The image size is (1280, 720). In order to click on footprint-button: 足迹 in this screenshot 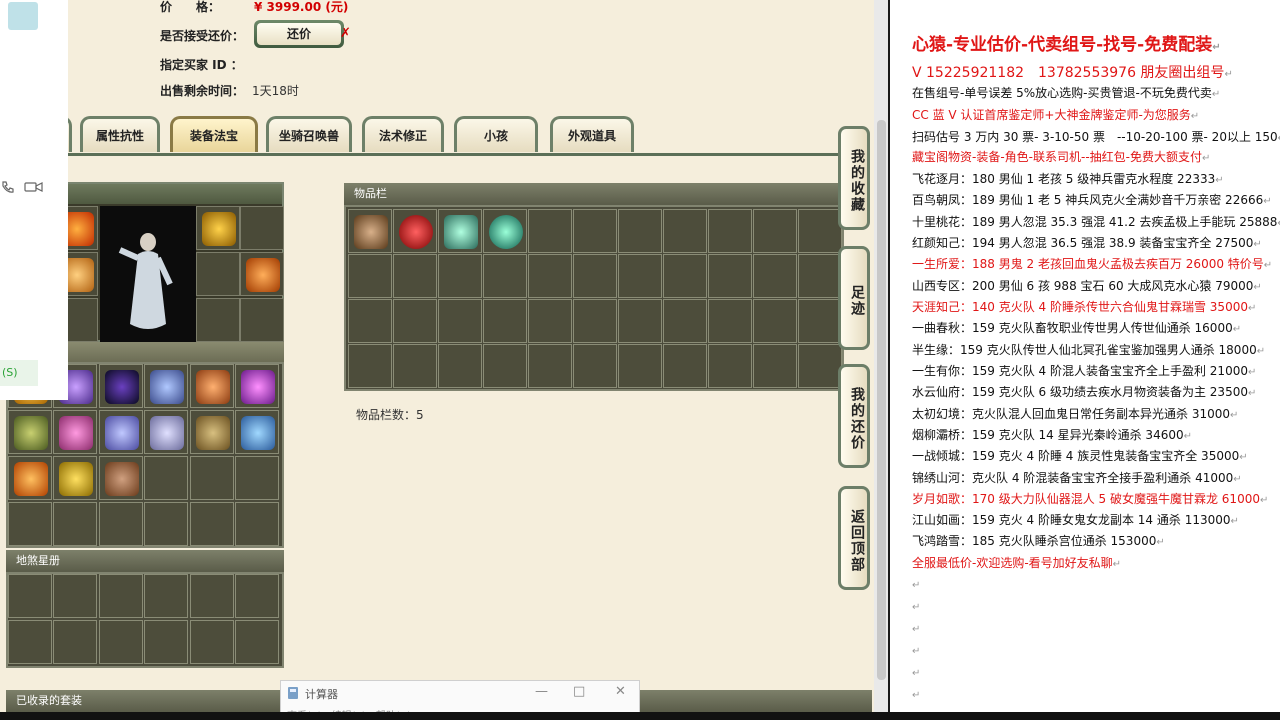, I will do `click(854, 298)`.